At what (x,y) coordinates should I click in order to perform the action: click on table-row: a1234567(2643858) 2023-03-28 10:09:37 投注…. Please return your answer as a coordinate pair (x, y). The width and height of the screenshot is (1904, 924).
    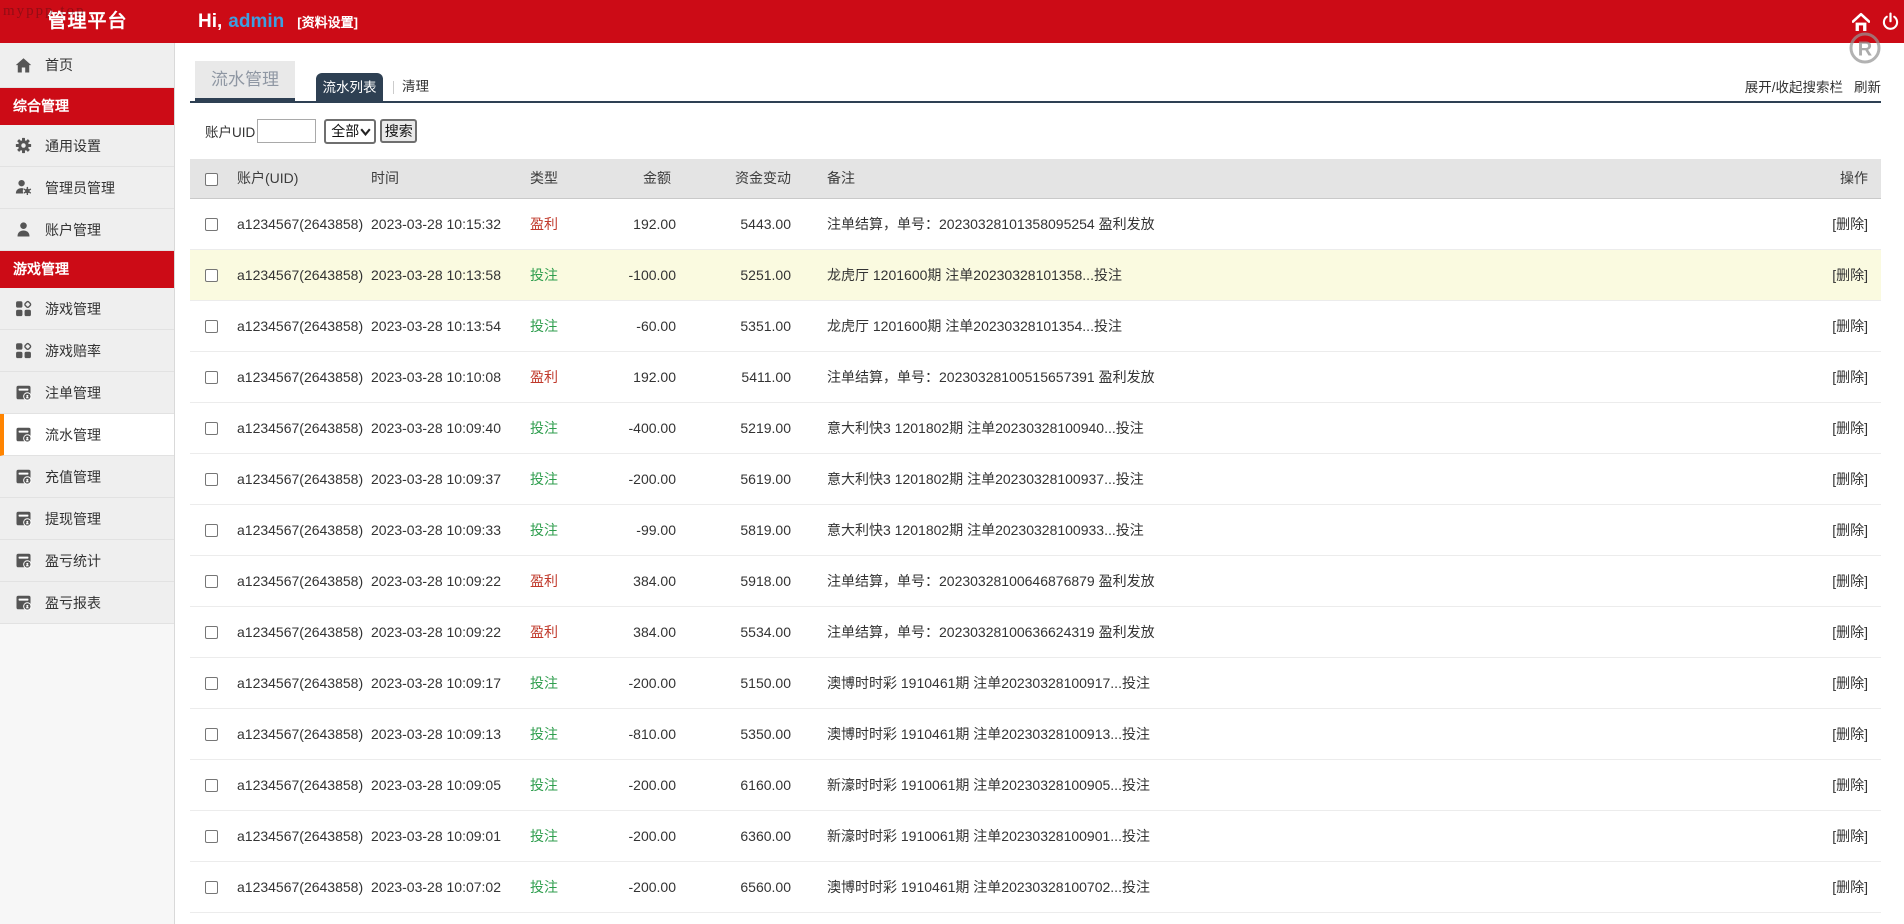
    Looking at the image, I should click on (1035, 479).